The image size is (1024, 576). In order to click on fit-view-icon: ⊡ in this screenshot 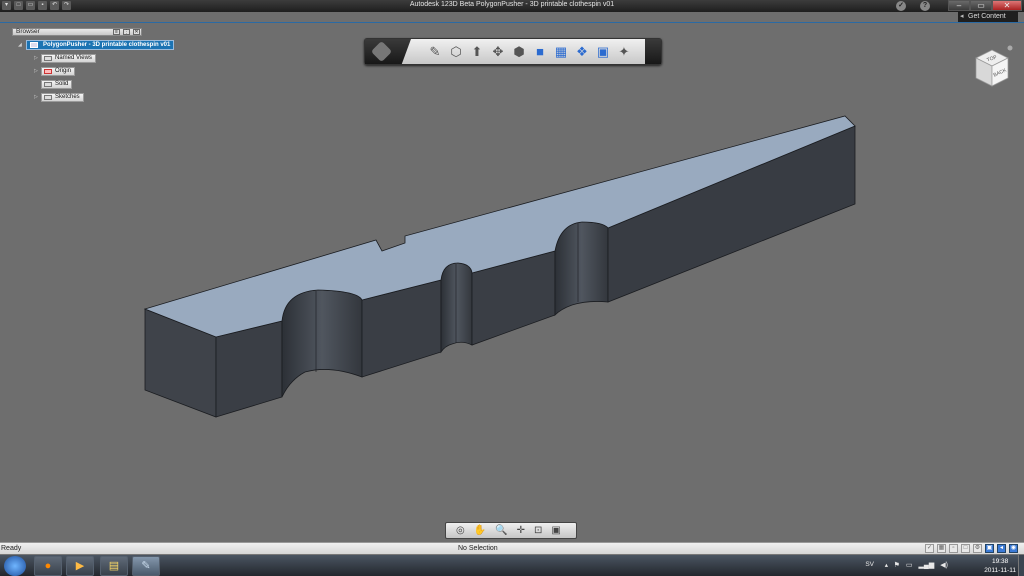, I will do `click(538, 530)`.